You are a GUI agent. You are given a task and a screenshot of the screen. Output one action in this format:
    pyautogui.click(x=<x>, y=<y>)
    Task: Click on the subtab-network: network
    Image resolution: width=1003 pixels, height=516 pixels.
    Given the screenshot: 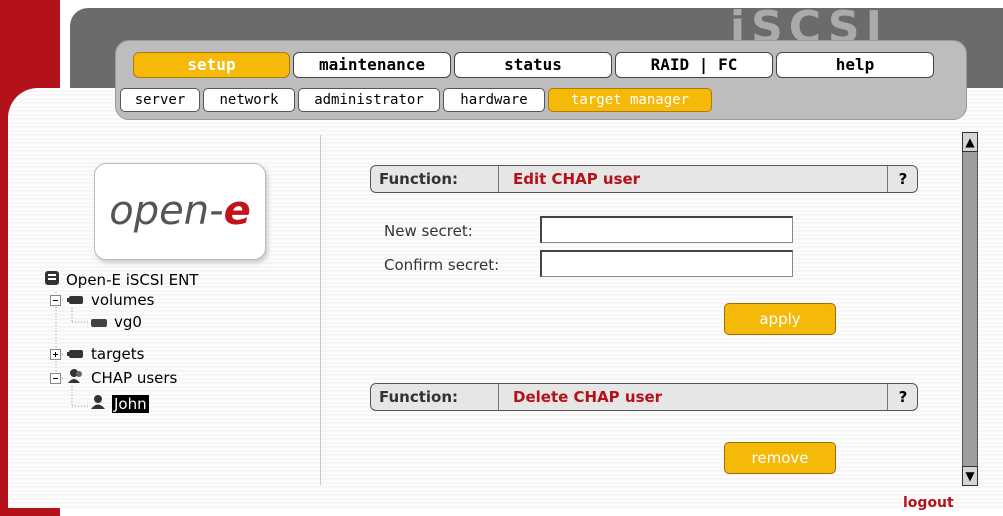 What is the action you would take?
    pyautogui.click(x=249, y=100)
    